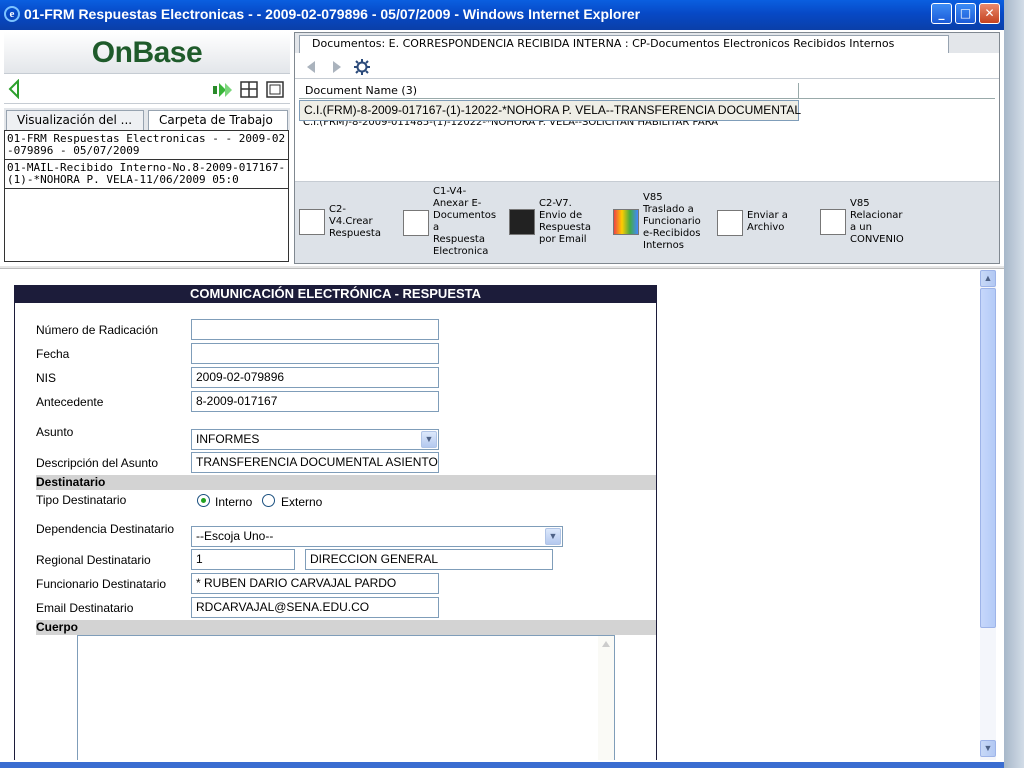  What do you see at coordinates (315, 353) in the screenshot?
I see `fecha-input` at bounding box center [315, 353].